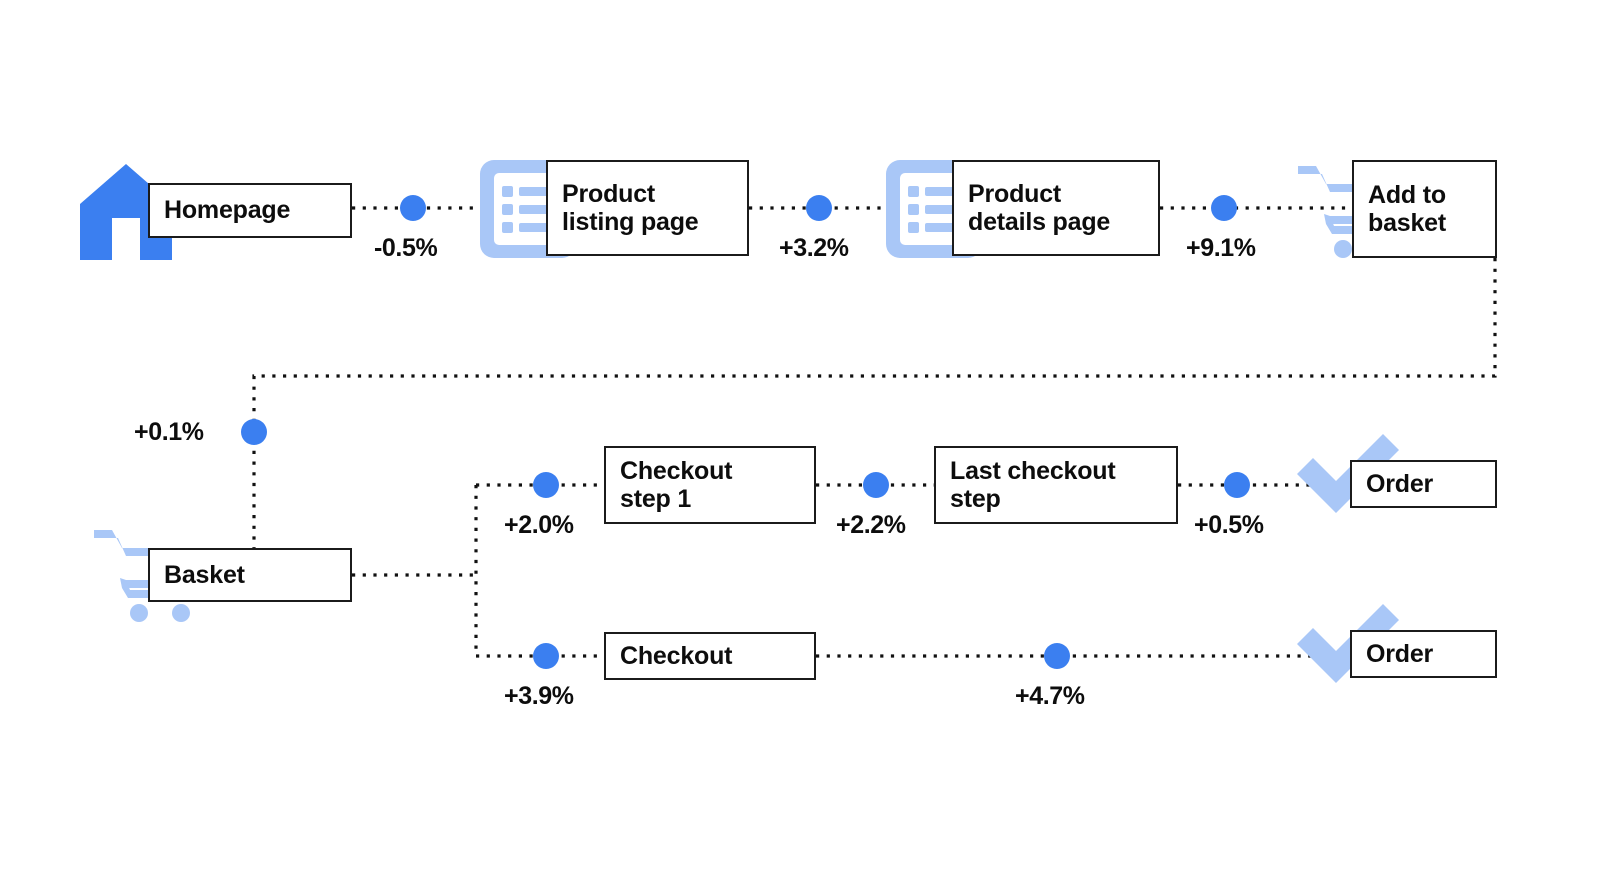 This screenshot has height=874, width=1601. I want to click on node-order-bottom: Order, so click(1423, 654).